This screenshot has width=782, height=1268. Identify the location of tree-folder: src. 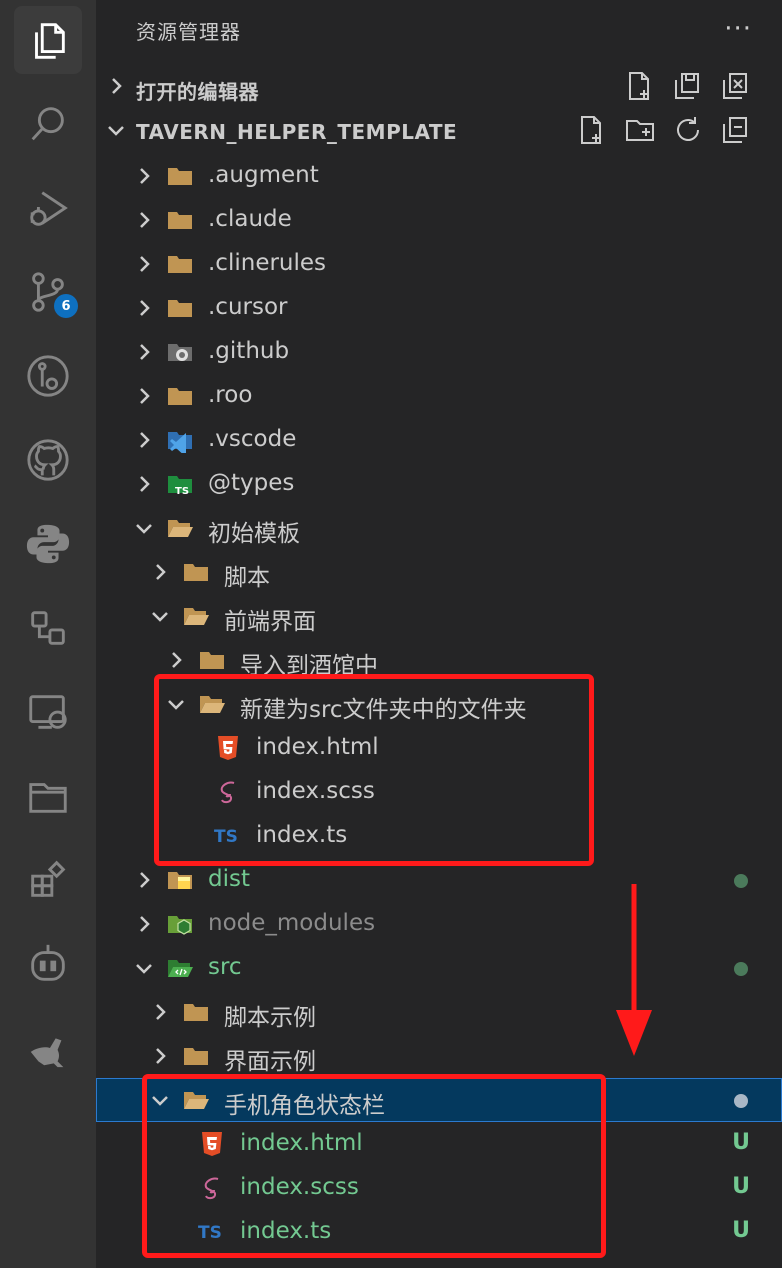
(439, 968).